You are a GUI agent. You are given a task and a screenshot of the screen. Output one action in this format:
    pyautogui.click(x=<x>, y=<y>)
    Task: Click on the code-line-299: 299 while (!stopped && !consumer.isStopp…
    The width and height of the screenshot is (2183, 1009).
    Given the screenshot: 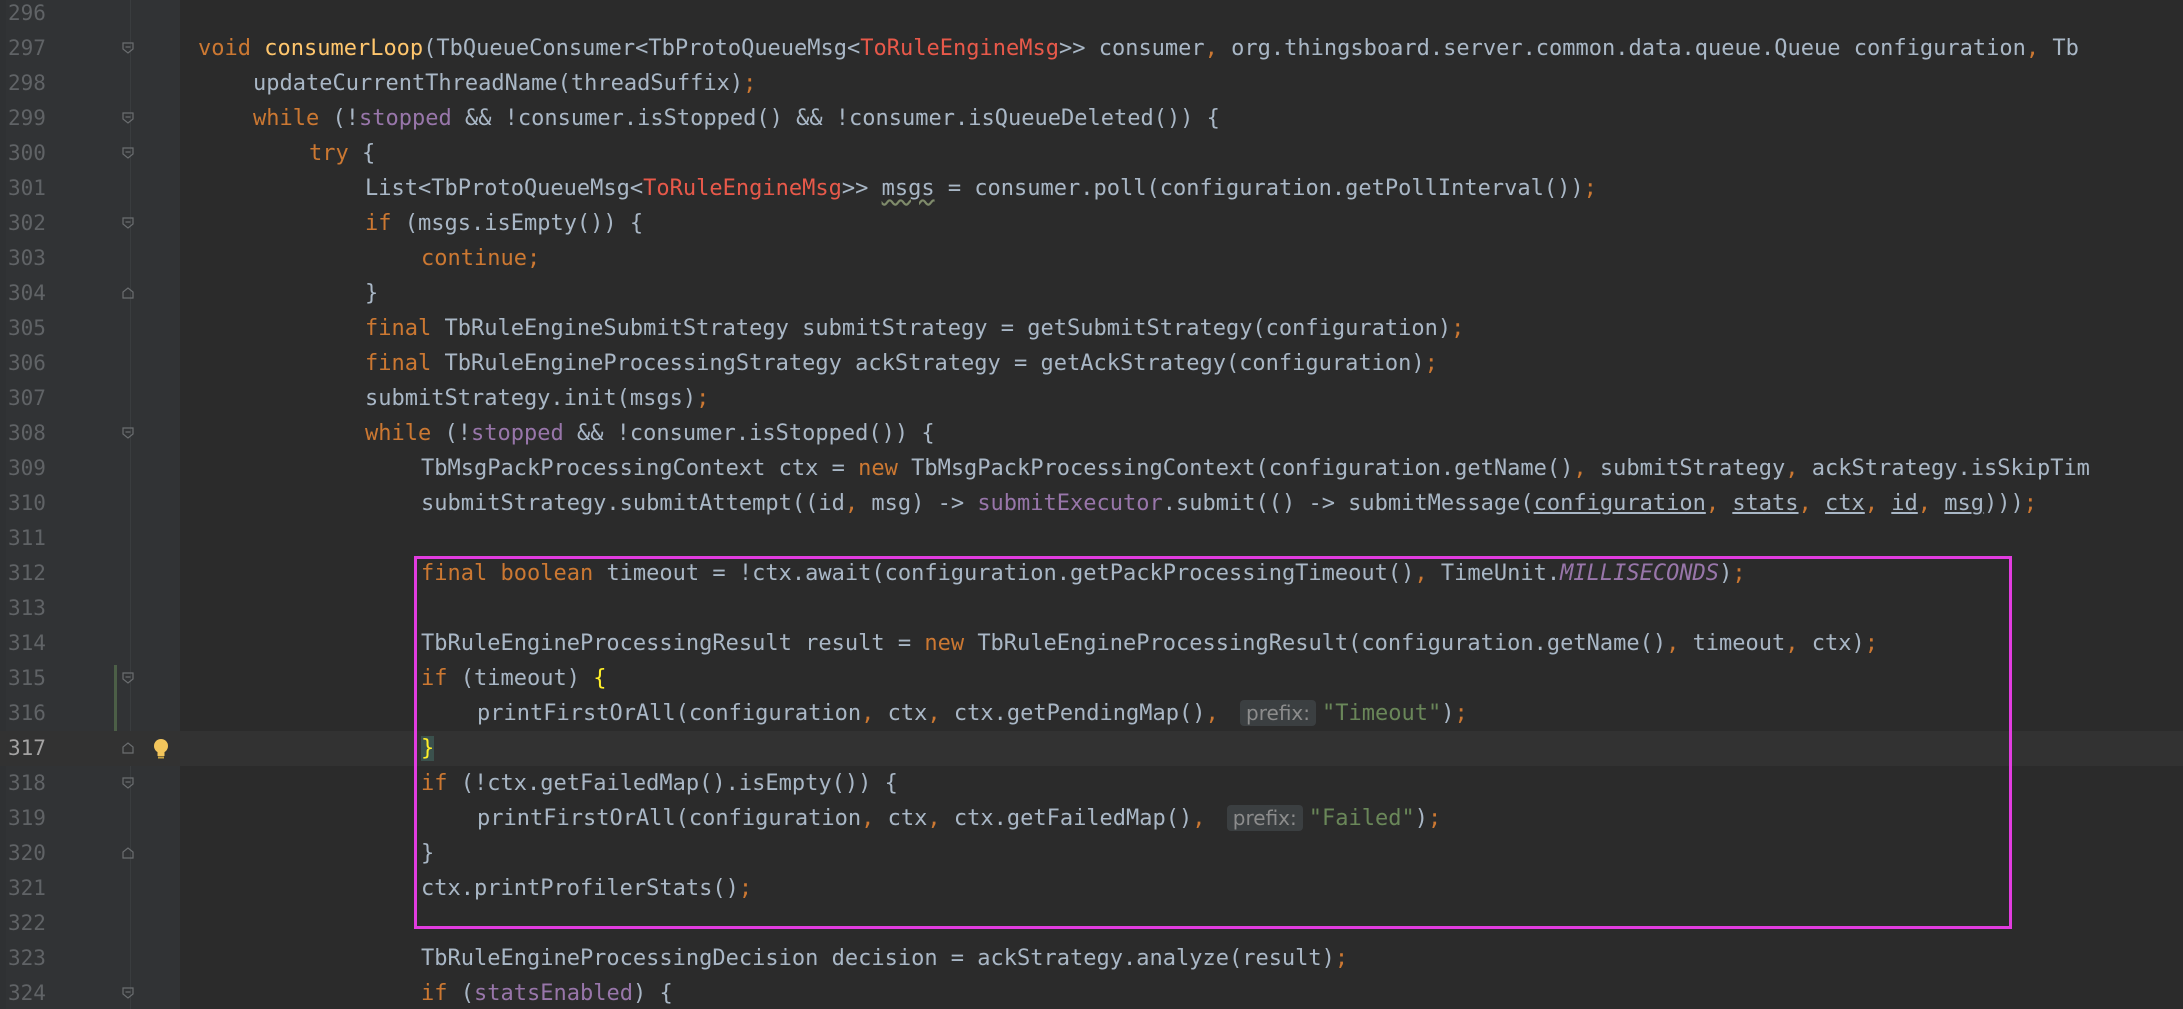 What is the action you would take?
    pyautogui.click(x=1091, y=118)
    